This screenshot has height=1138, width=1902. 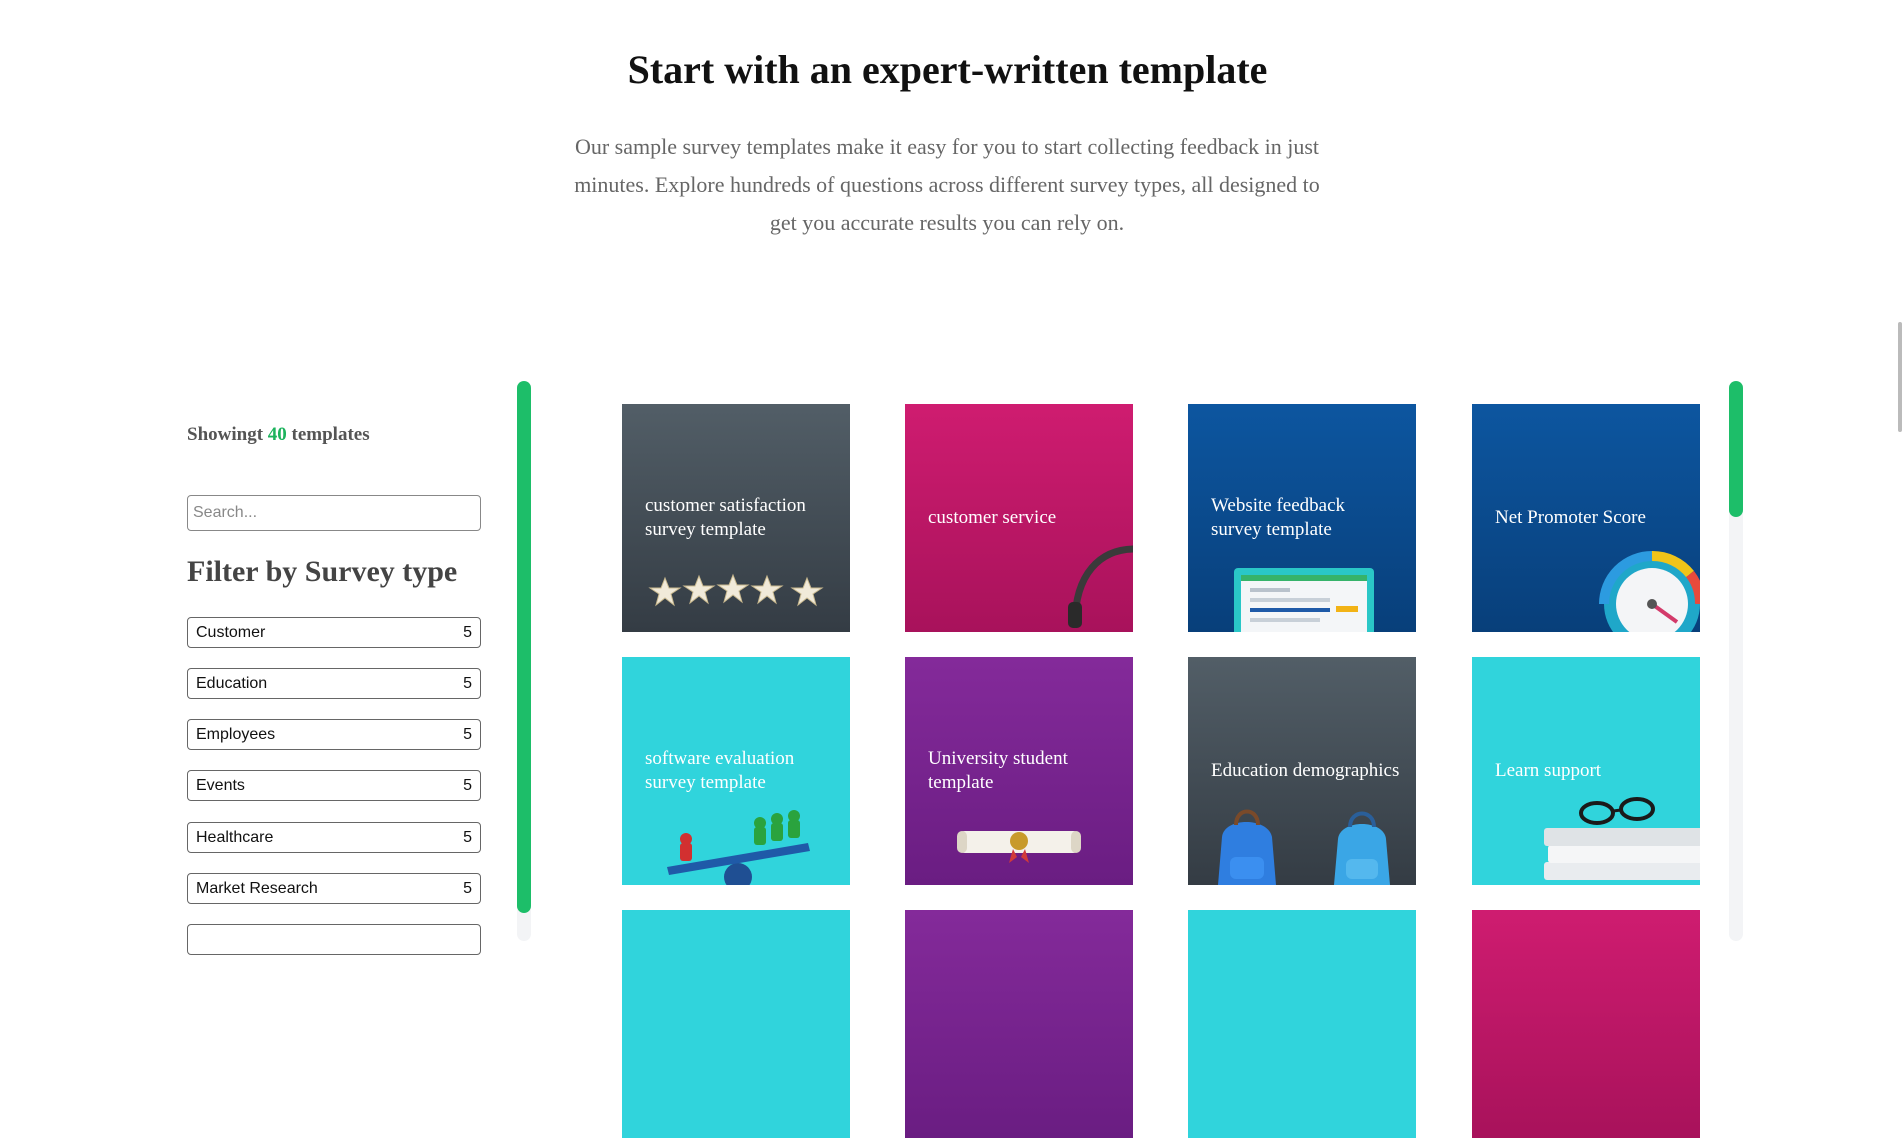 I want to click on template-title: software evaluation survey template, so click(x=720, y=770).